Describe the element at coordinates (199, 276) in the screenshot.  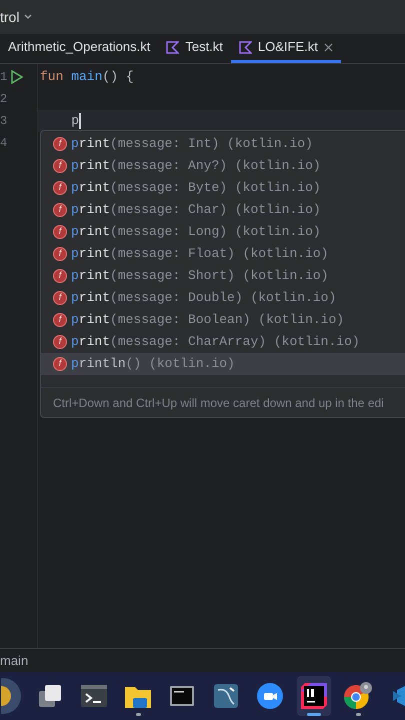
I see `completion-text: print(message: Short) (kotlin.io)` at that location.